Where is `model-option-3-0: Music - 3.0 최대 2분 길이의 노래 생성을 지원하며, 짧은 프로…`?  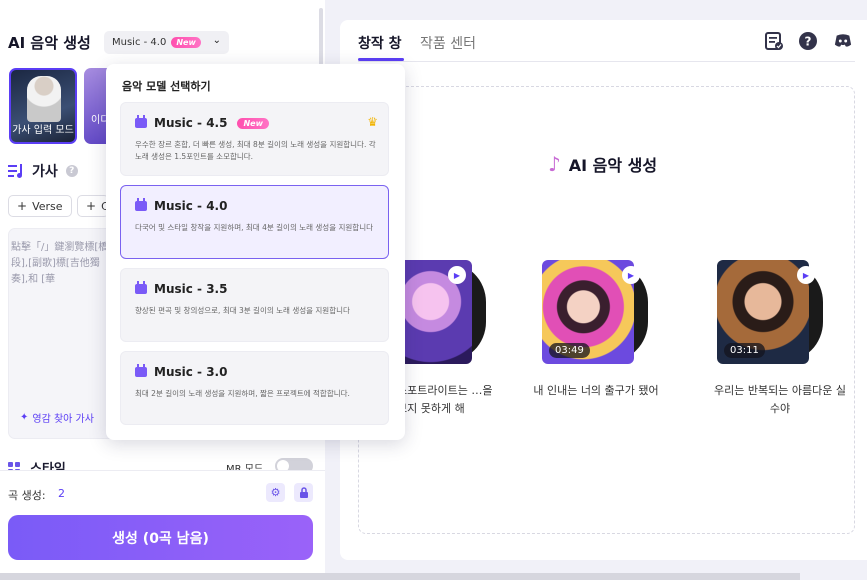 model-option-3-0: Music - 3.0 최대 2분 길이의 노래 생성을 지원하며, 짧은 프로… is located at coordinates (254, 388).